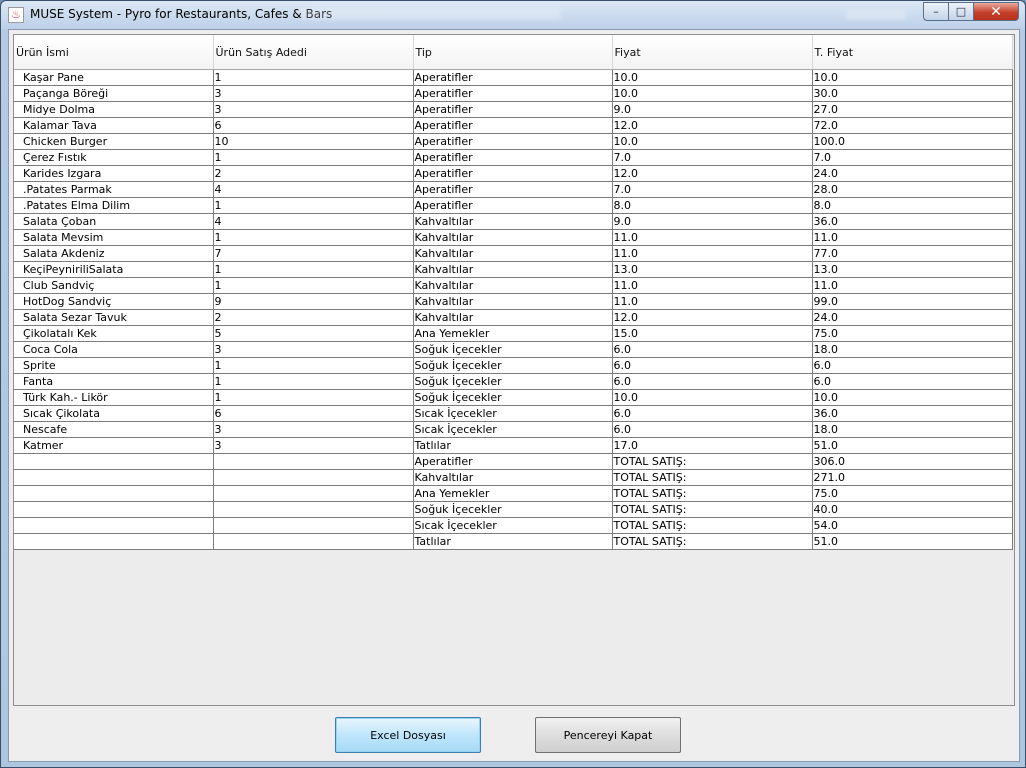 The image size is (1026, 768). What do you see at coordinates (996, 11) in the screenshot?
I see `close-button: ✕` at bounding box center [996, 11].